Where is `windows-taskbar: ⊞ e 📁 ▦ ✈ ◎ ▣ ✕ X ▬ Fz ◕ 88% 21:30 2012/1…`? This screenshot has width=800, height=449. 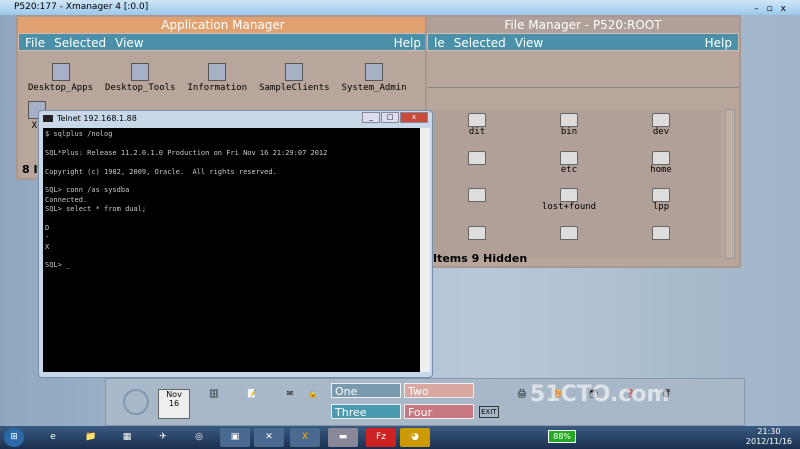 windows-taskbar: ⊞ e 📁 ▦ ✈ ◎ ▣ ✕ X ▬ Fz ◕ 88% 21:30 2012/1… is located at coordinates (400, 437).